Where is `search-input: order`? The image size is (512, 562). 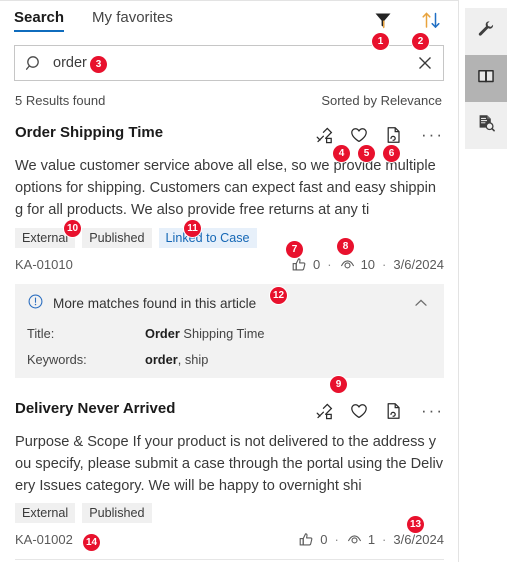
search-input: order is located at coordinates (229, 63).